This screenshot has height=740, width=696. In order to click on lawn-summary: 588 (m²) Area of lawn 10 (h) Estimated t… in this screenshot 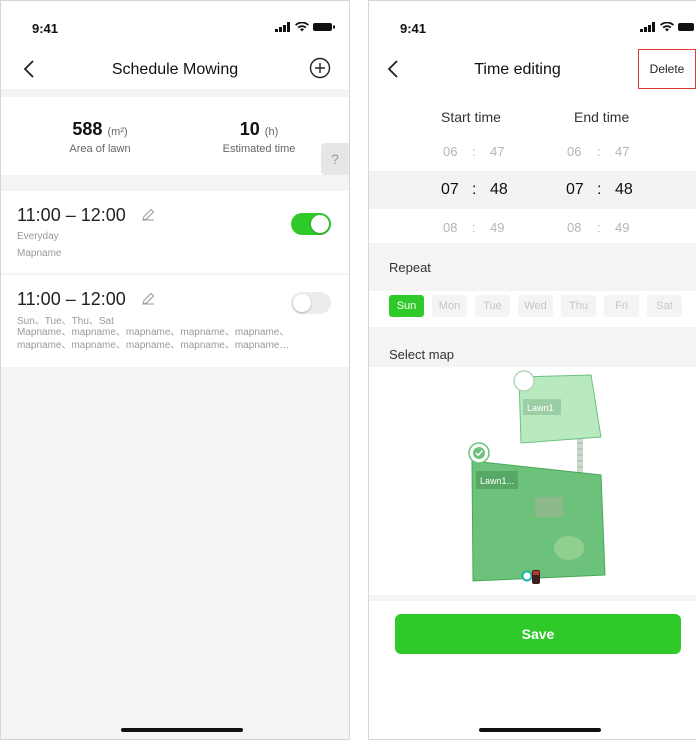, I will do `click(175, 136)`.